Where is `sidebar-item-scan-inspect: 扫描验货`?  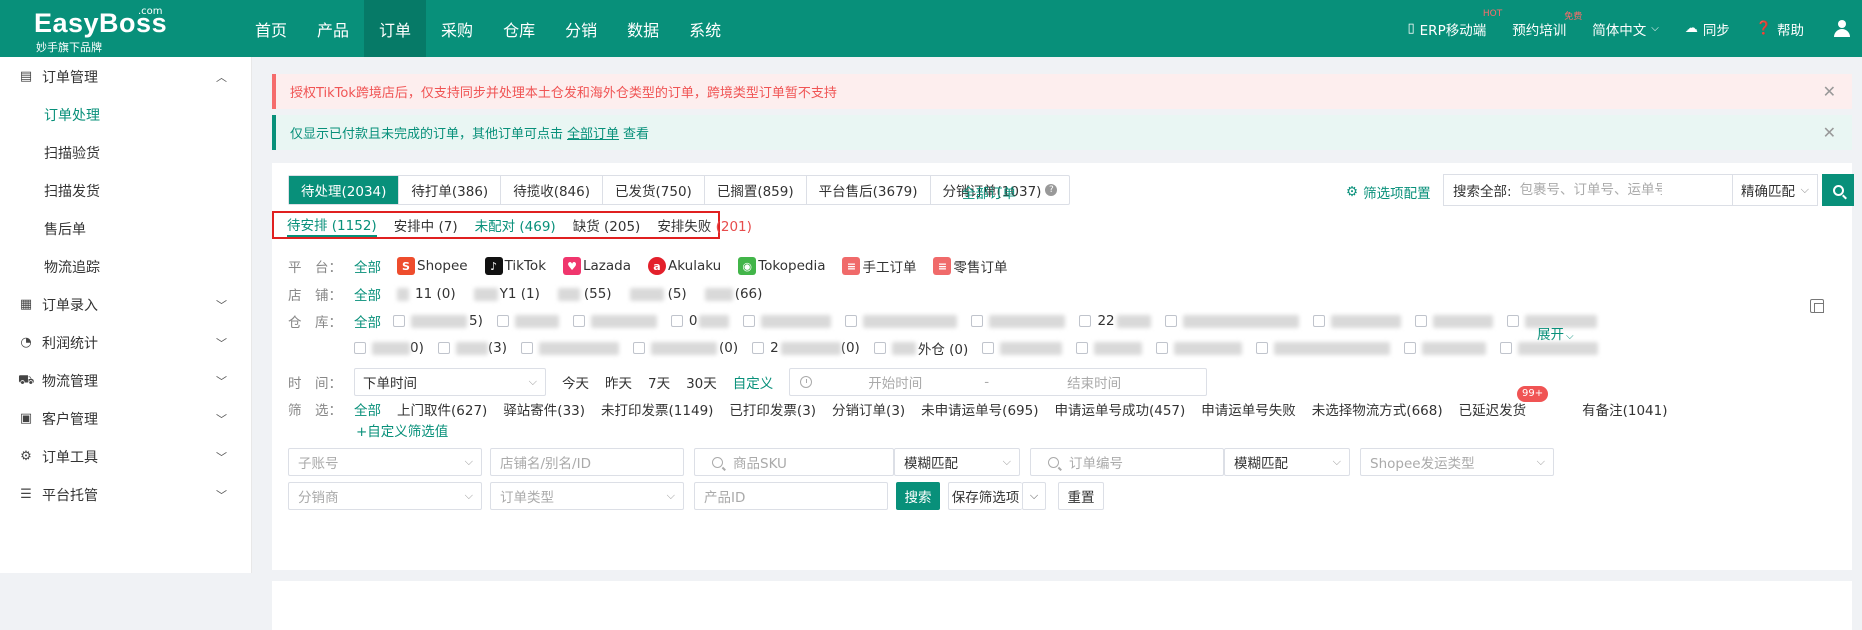
sidebar-item-scan-inspect: 扫描验货 is located at coordinates (125, 153).